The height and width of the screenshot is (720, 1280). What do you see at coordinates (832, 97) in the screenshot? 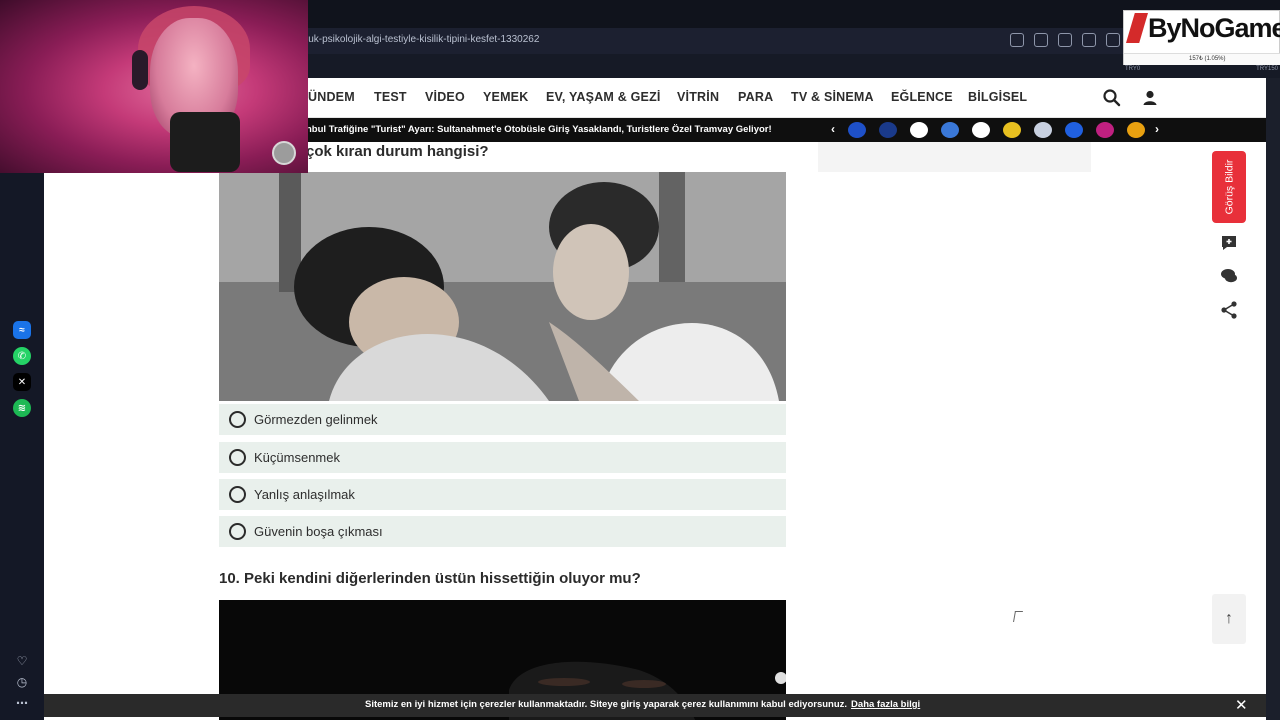
I see `nav-item-tv-sinema: TV & SİNEMA` at bounding box center [832, 97].